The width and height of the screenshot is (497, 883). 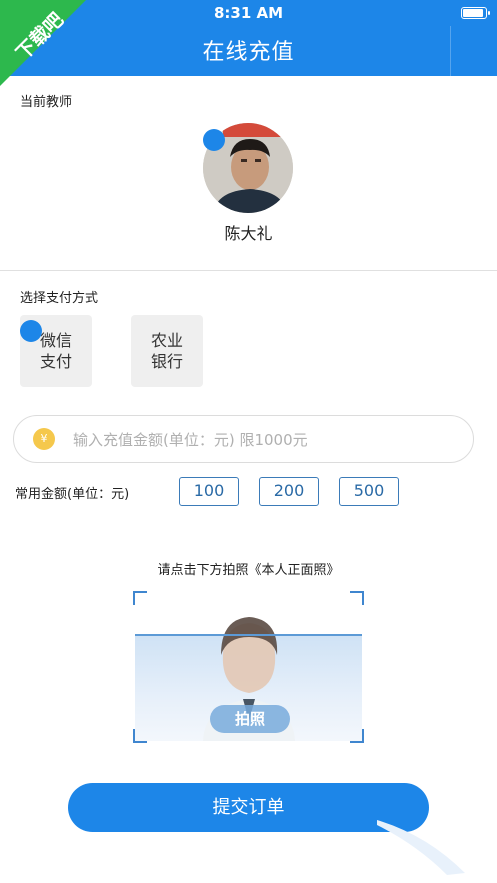 I want to click on take-photo-button: 拍照, so click(x=250, y=719).